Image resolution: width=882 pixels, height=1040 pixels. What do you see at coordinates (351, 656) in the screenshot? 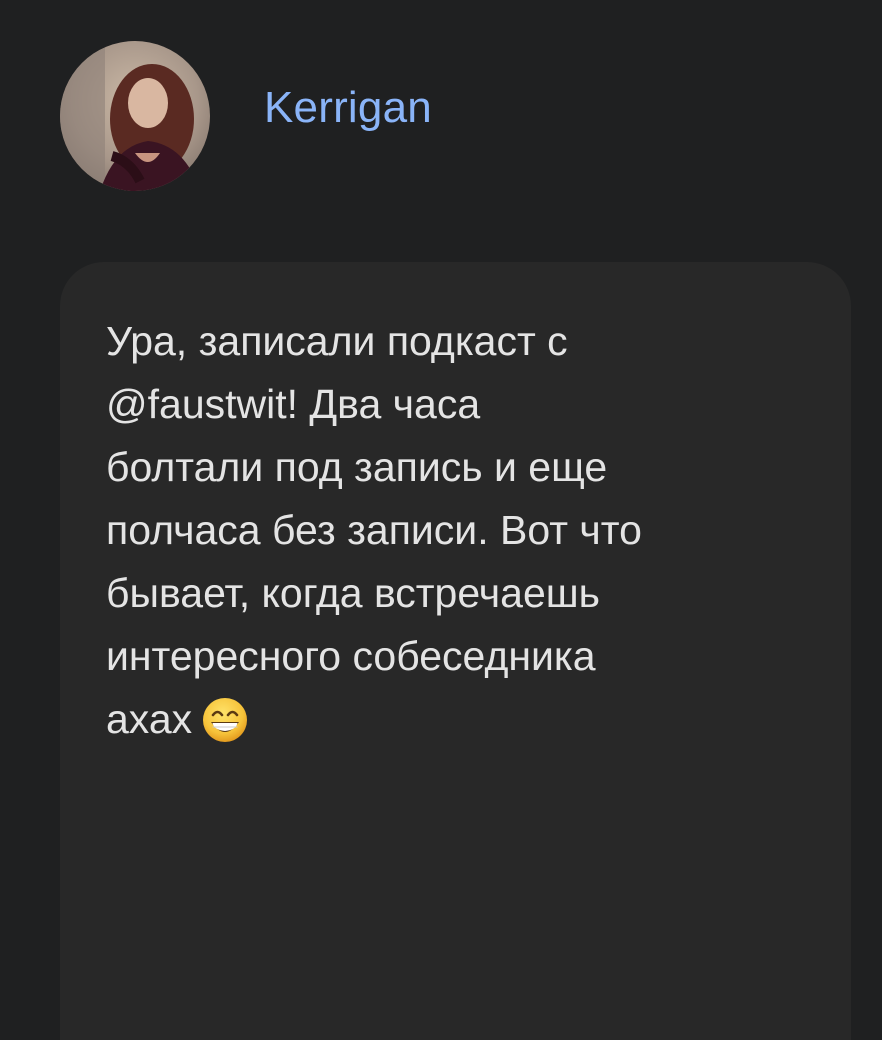
I see `message-line: интересного собеседника` at bounding box center [351, 656].